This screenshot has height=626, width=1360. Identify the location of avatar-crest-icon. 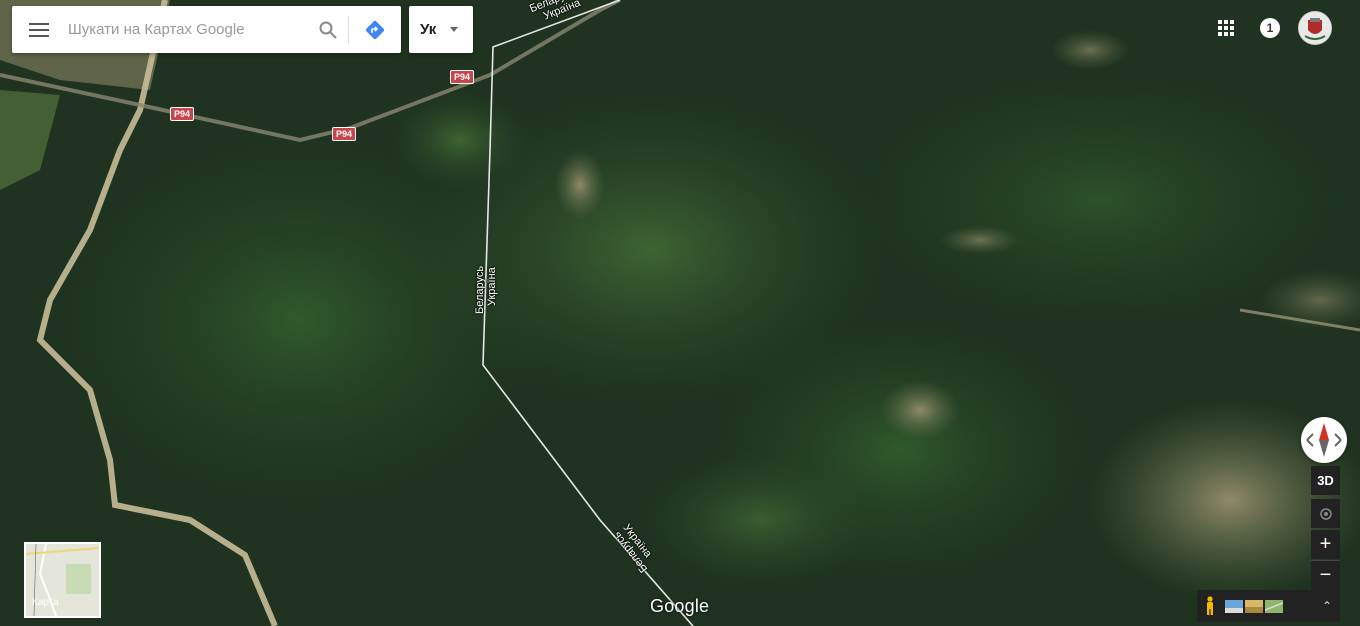
(1315, 28).